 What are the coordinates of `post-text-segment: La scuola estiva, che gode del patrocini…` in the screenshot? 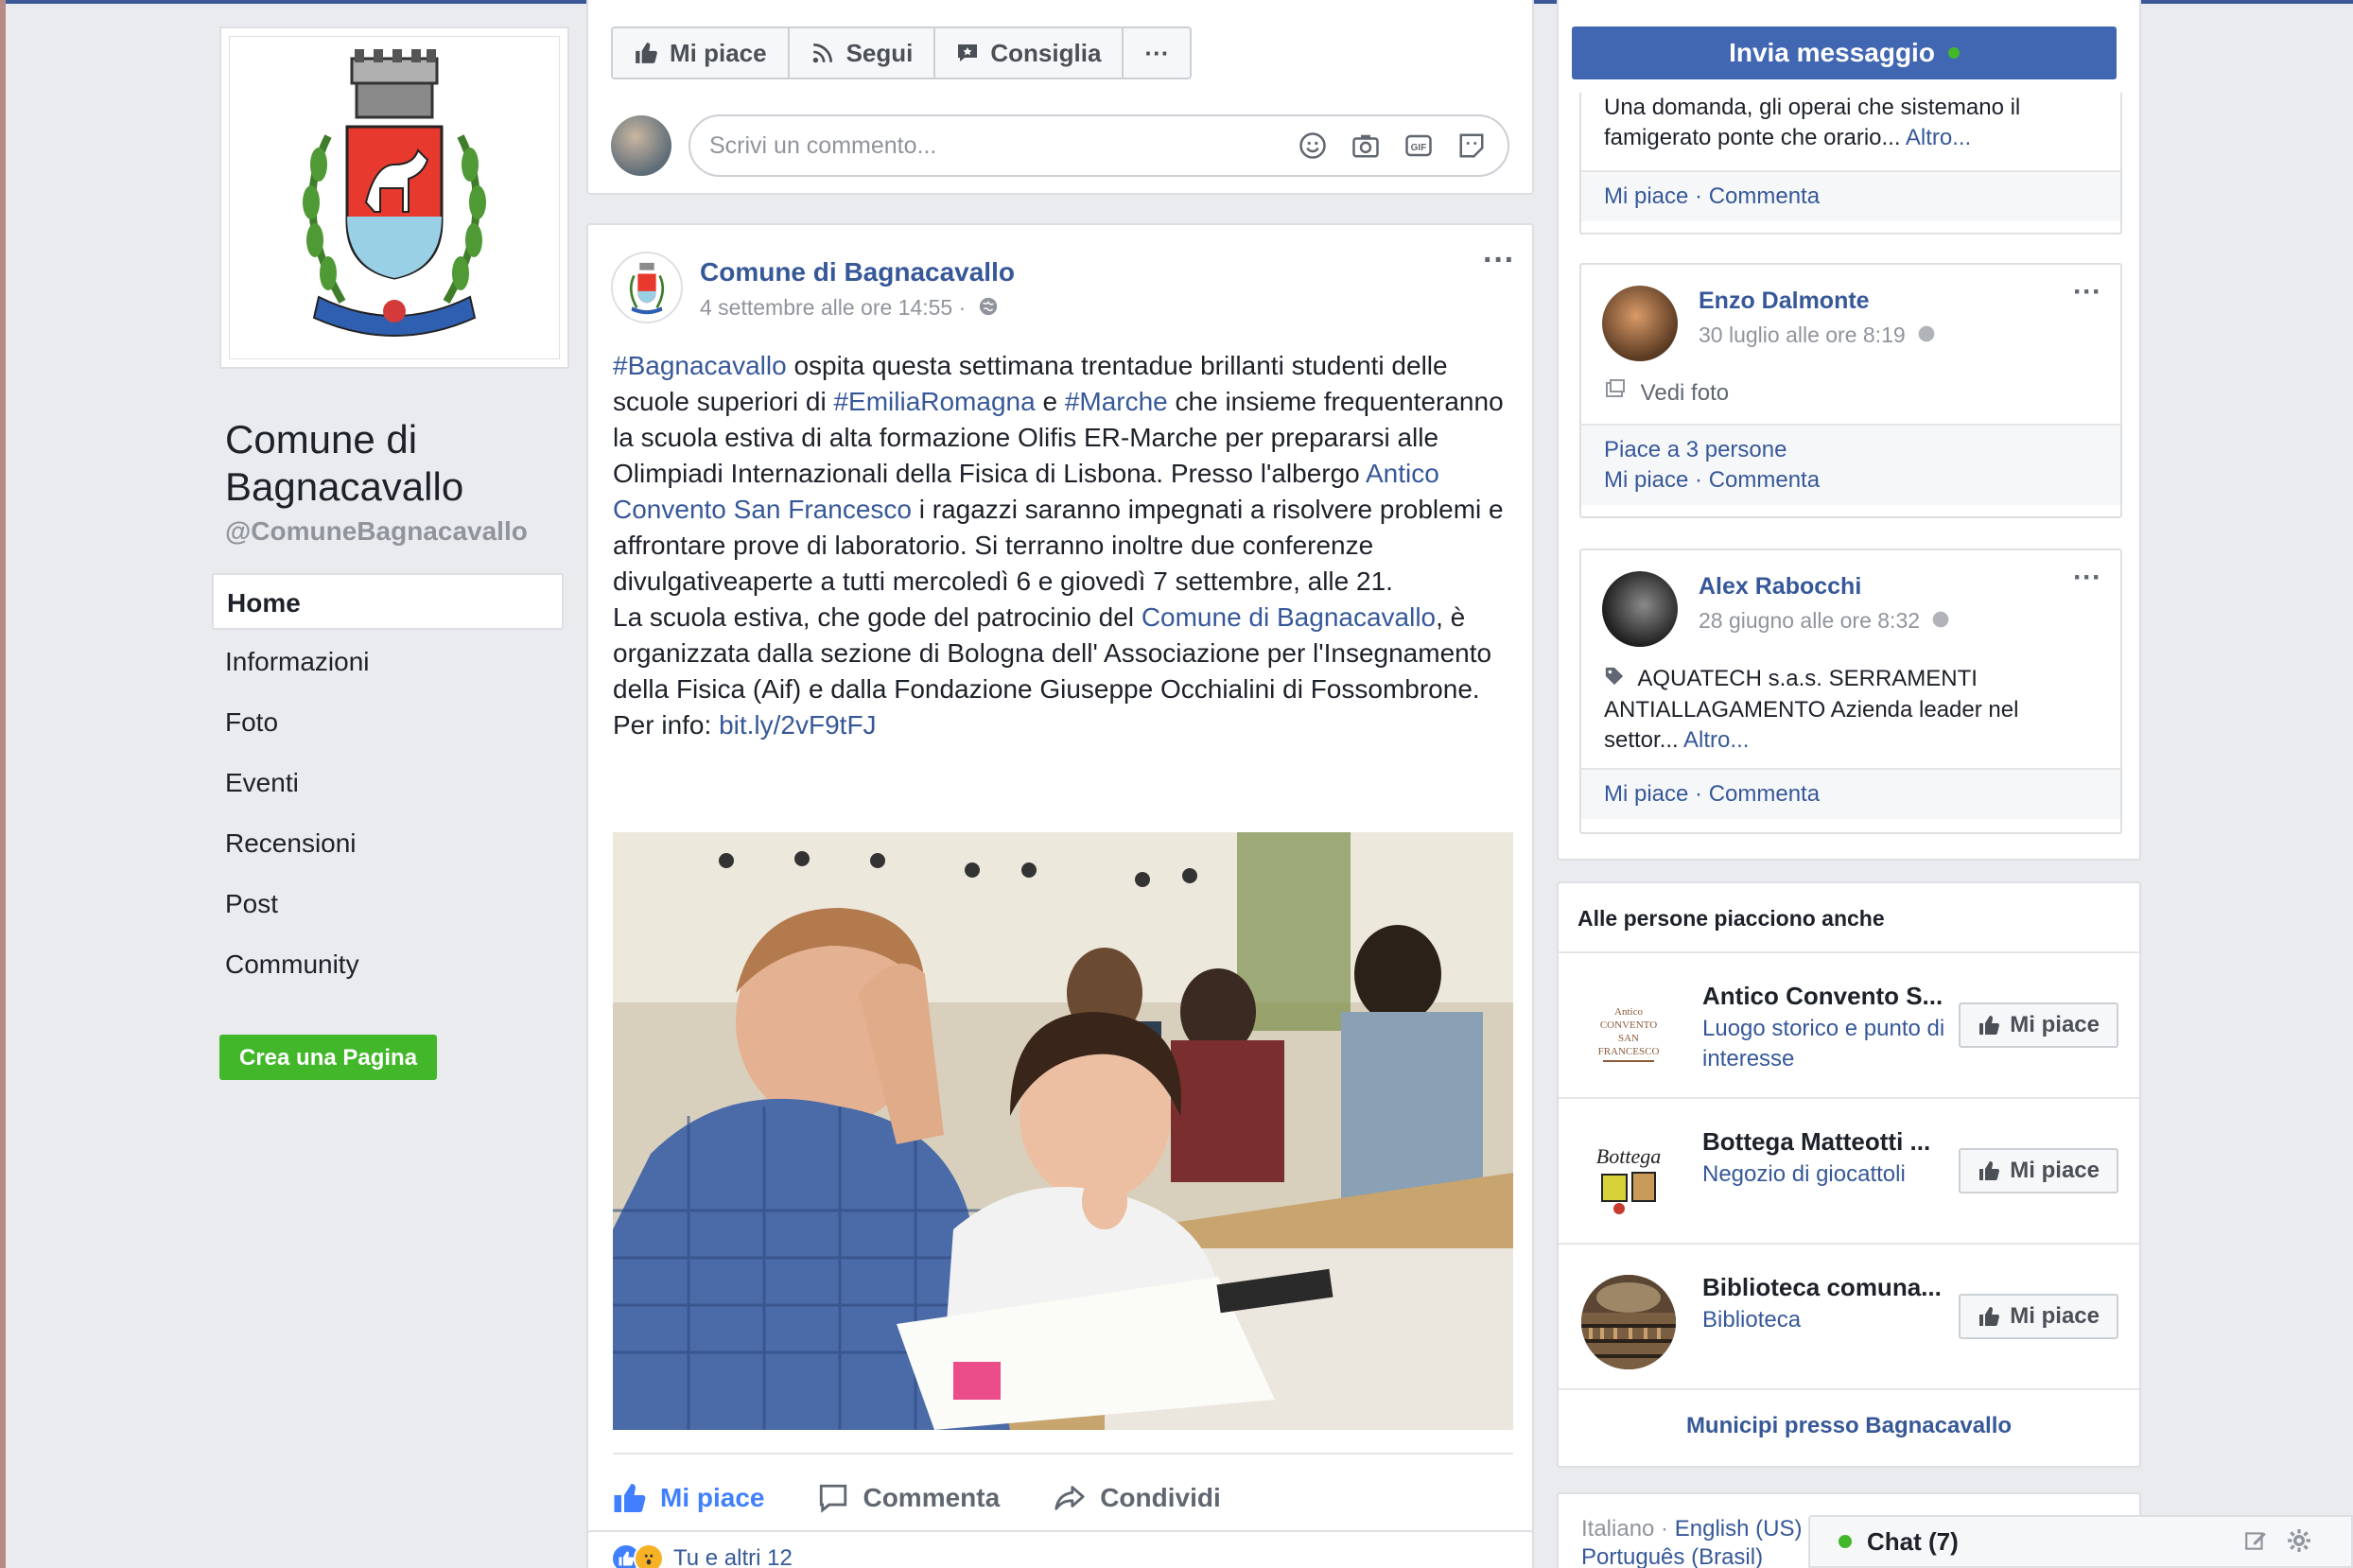 It's located at (877, 617).